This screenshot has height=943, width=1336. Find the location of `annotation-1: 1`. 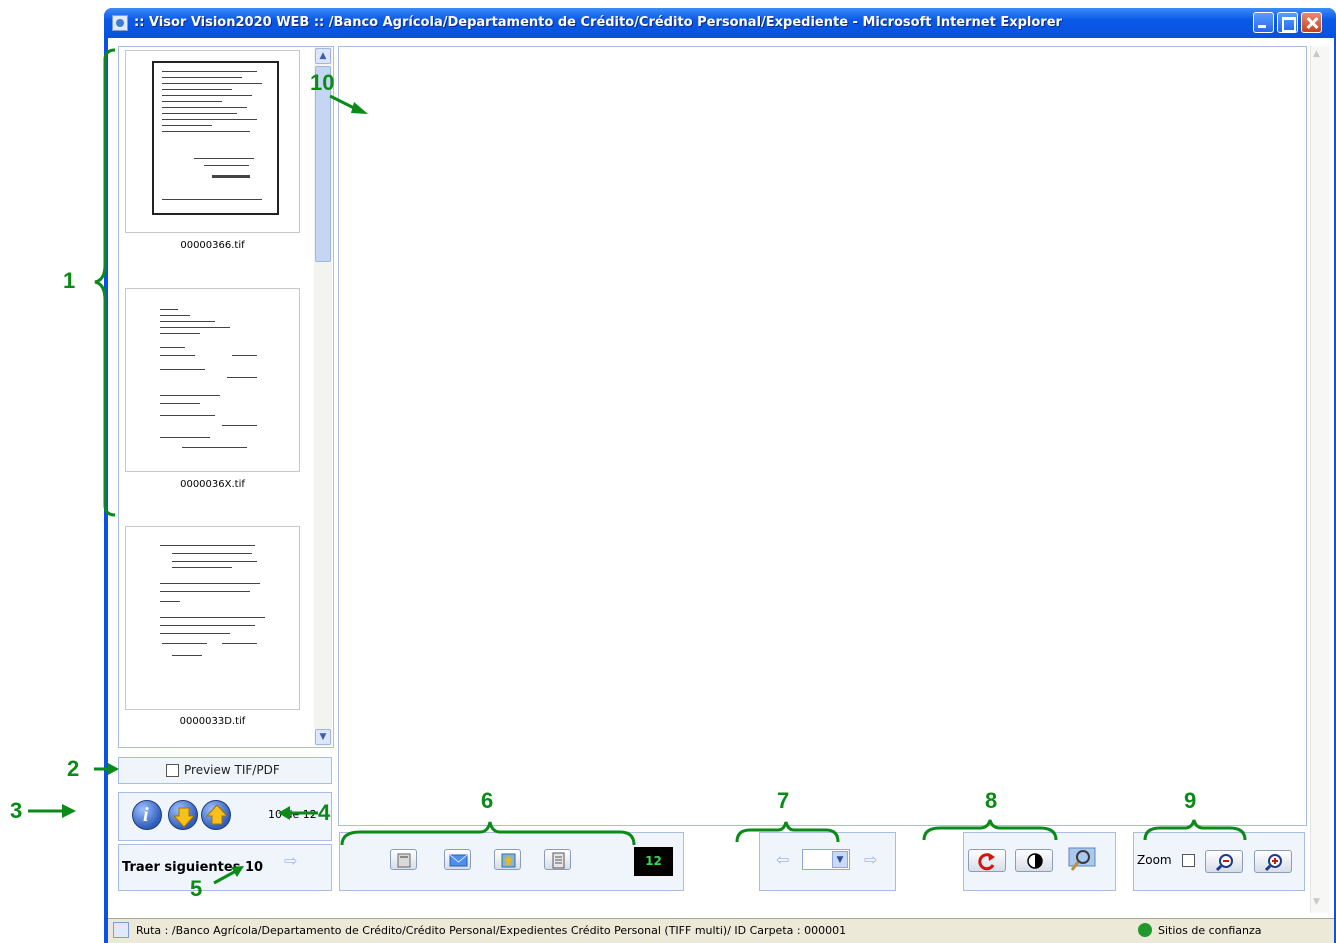

annotation-1: 1 is located at coordinates (69, 280).